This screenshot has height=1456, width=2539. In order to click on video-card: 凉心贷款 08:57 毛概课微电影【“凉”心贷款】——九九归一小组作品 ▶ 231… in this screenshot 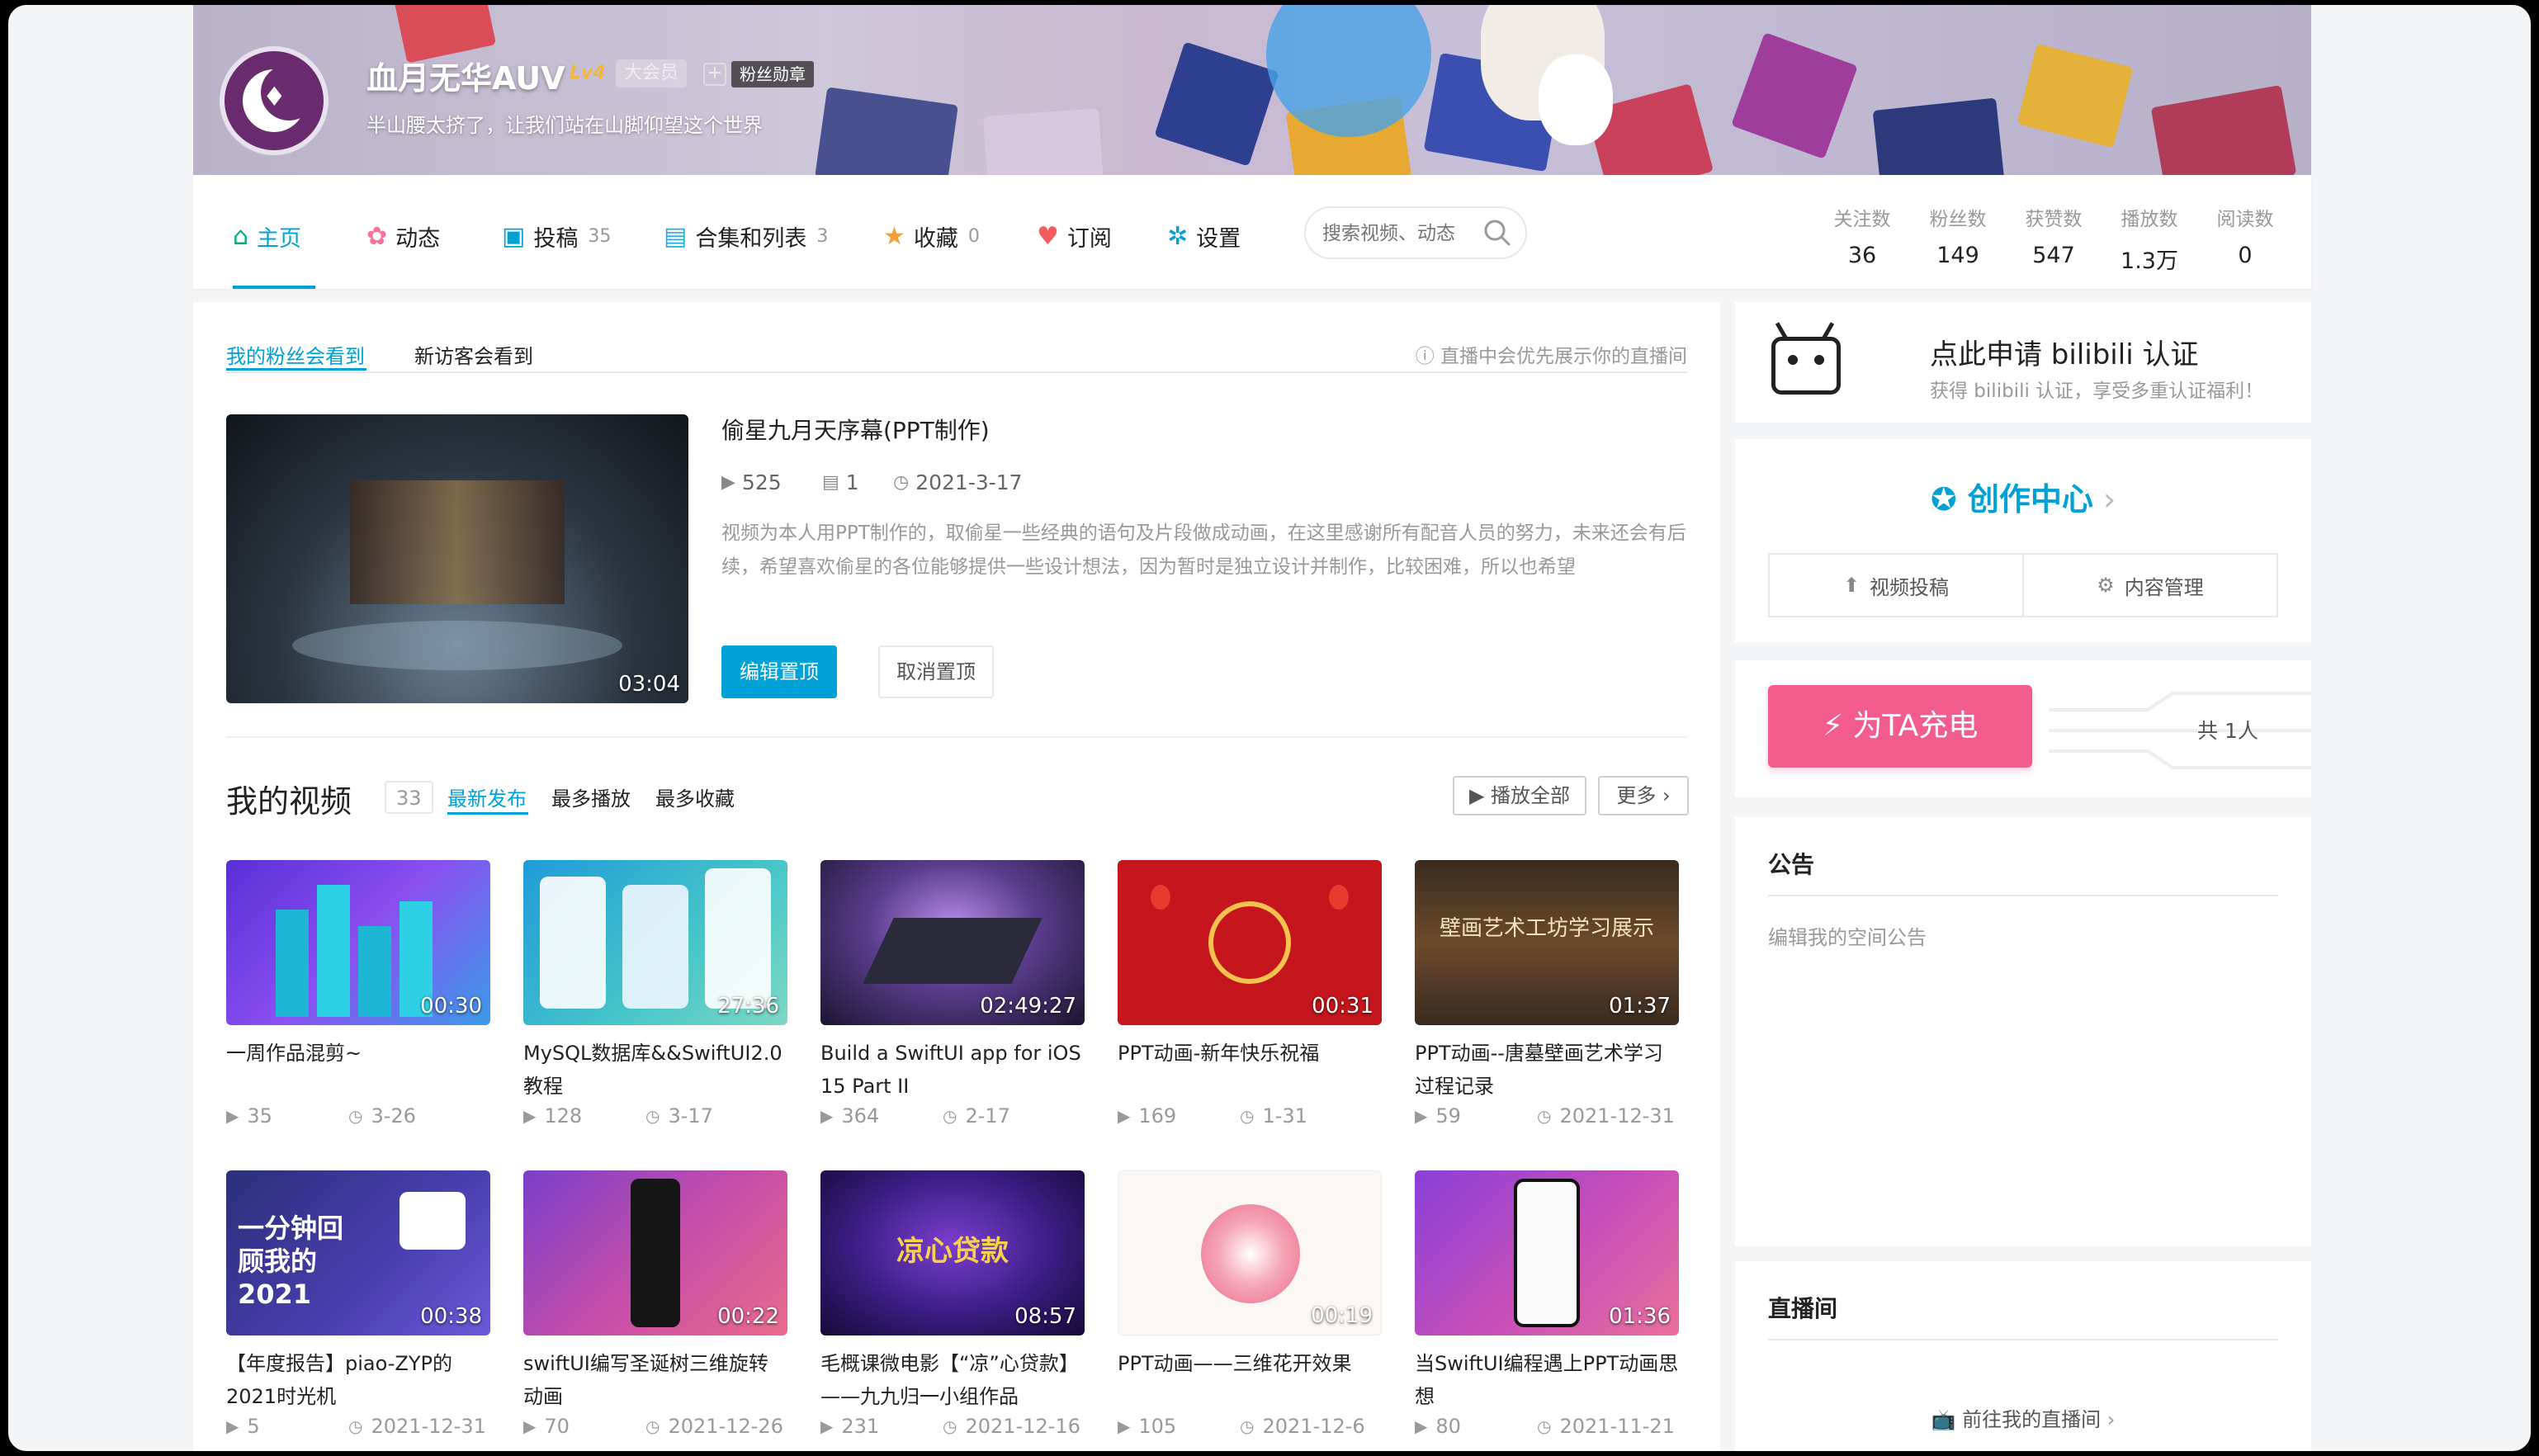, I will do `click(952, 1304)`.